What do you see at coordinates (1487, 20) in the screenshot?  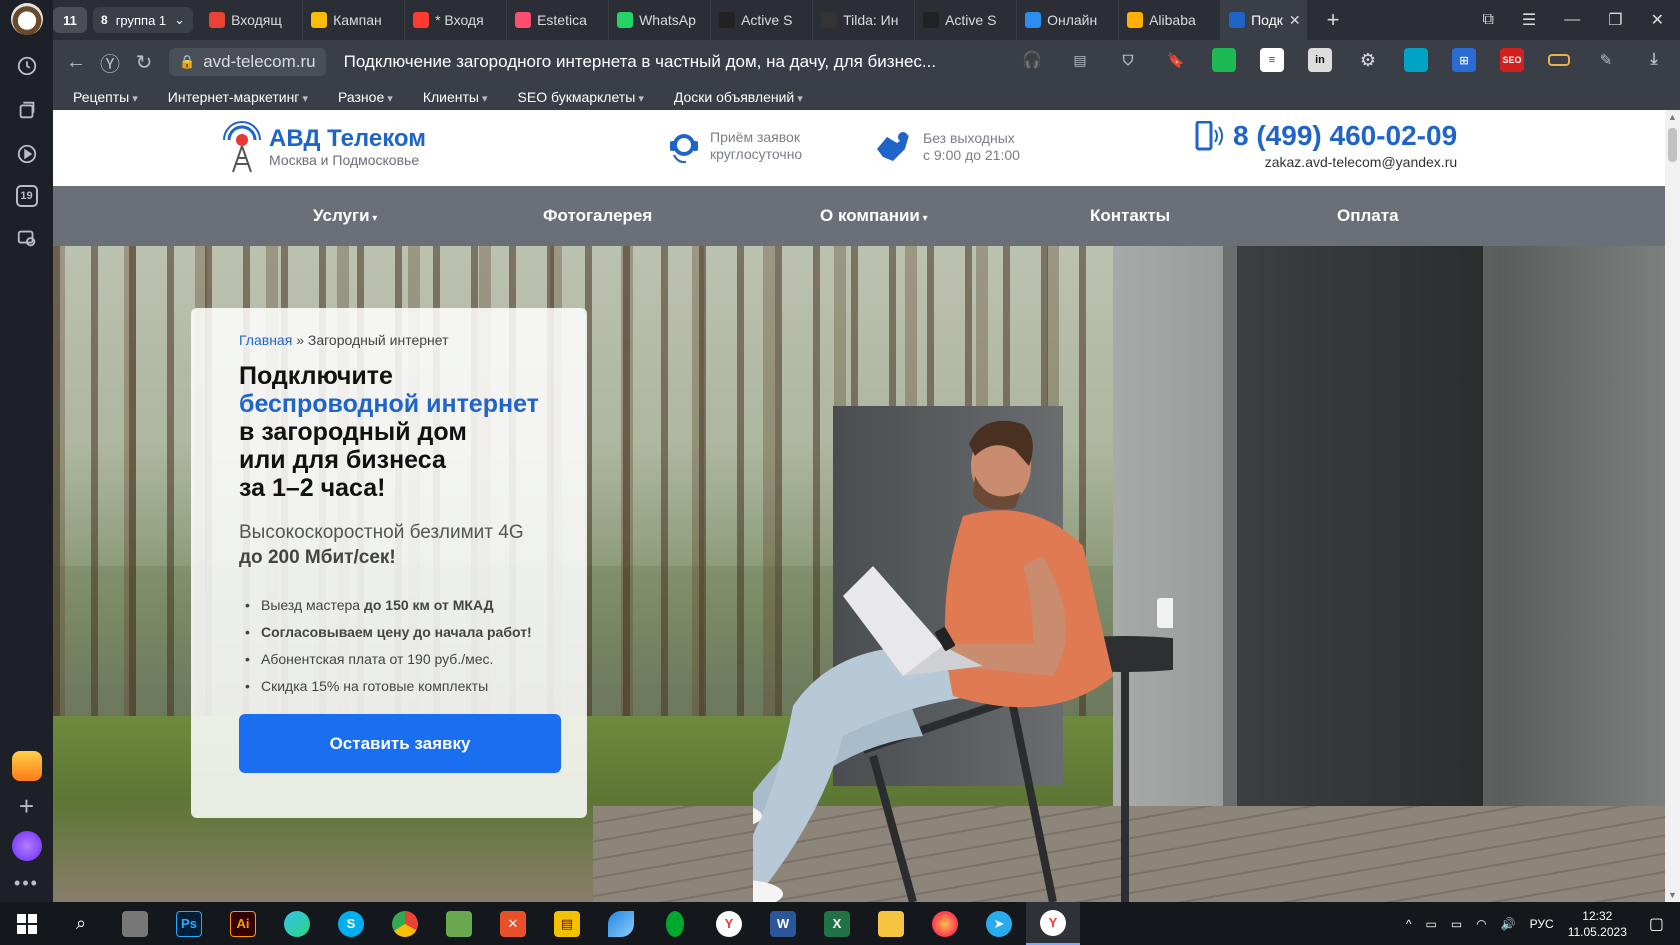 I see `bookmarks-panel-icon: ⧉` at bounding box center [1487, 20].